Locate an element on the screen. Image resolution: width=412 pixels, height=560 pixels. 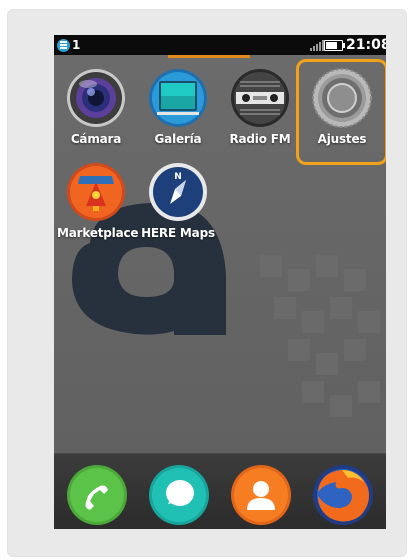
svg-text: N is located at coordinates (178, 177).